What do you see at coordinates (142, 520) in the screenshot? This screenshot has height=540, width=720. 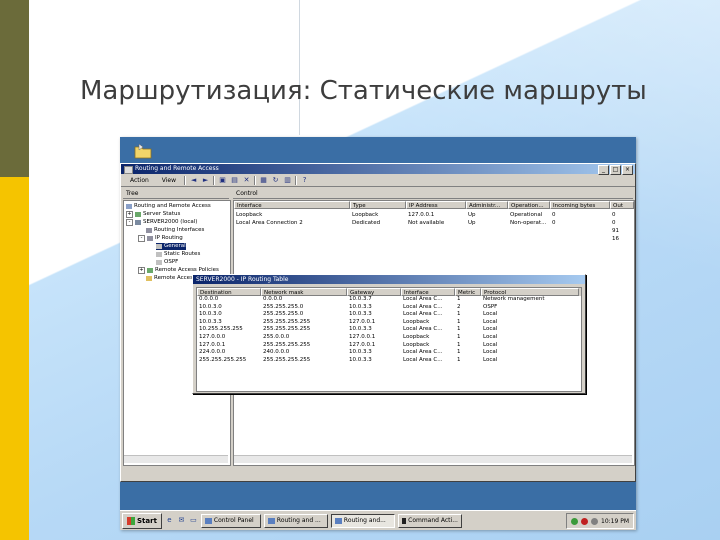 I see `start-button: Start` at bounding box center [142, 520].